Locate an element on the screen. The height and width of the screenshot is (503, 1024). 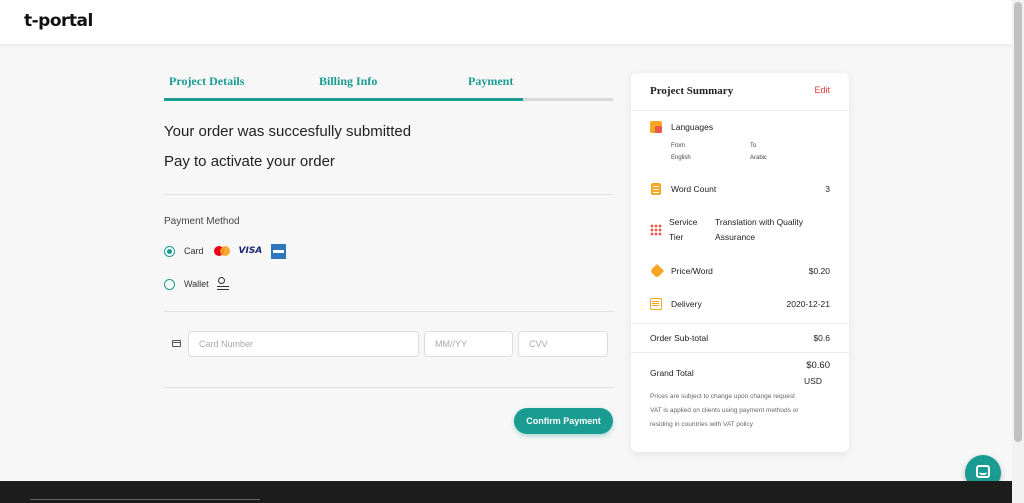
service-tier-value-line2: Assurance is located at coordinates (735, 237).